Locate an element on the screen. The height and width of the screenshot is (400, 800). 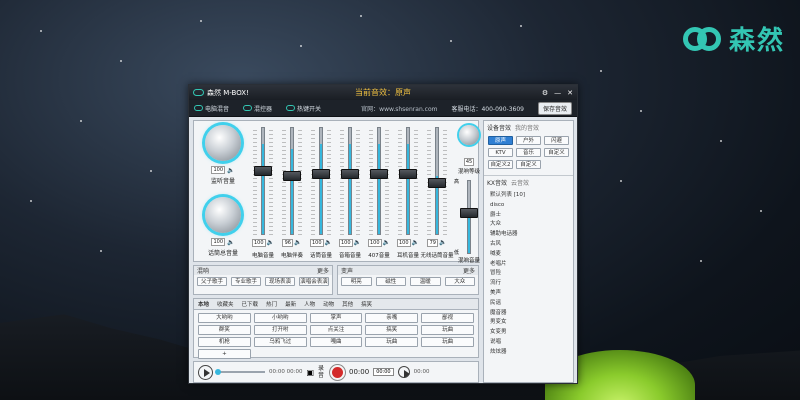
save-effect-button: 保存音效 is located at coordinates (554, 108).